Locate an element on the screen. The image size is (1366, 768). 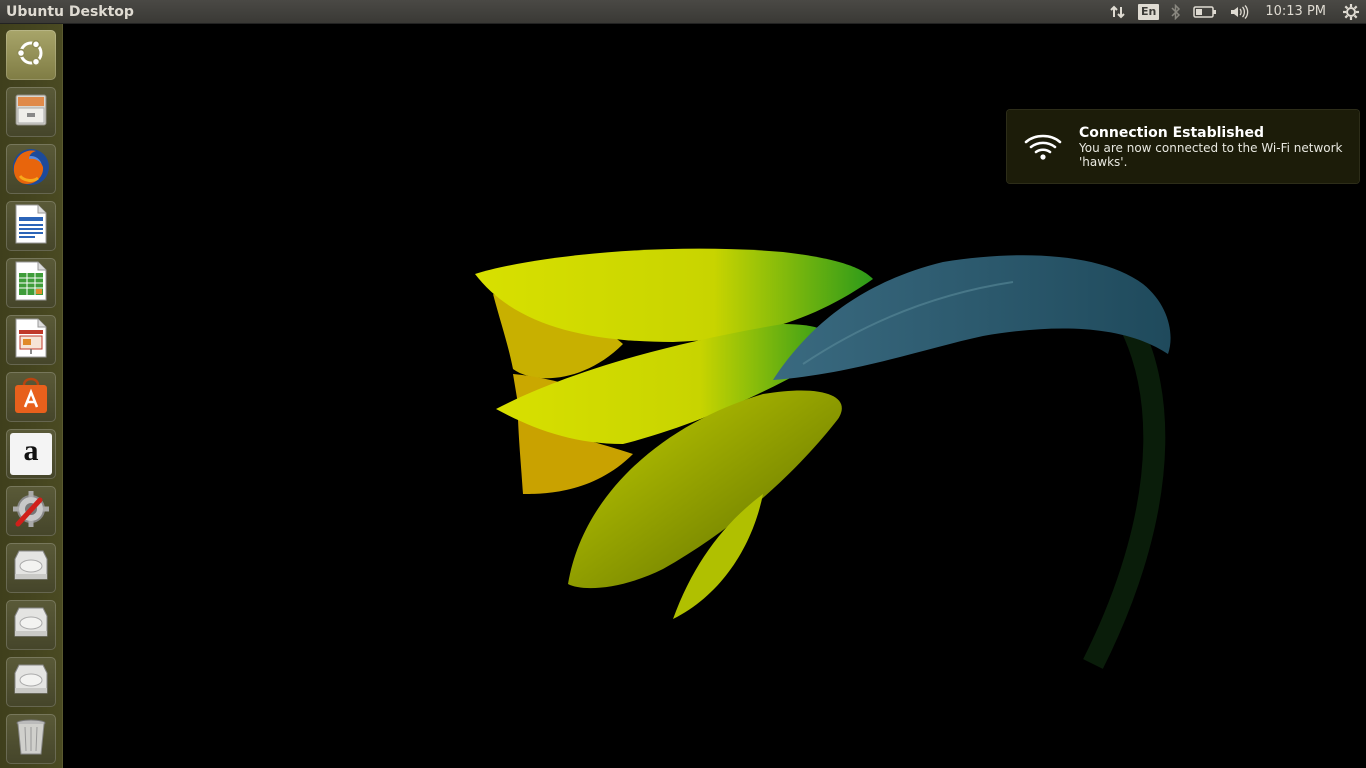
system-gear-icon is located at coordinates (1351, 12).